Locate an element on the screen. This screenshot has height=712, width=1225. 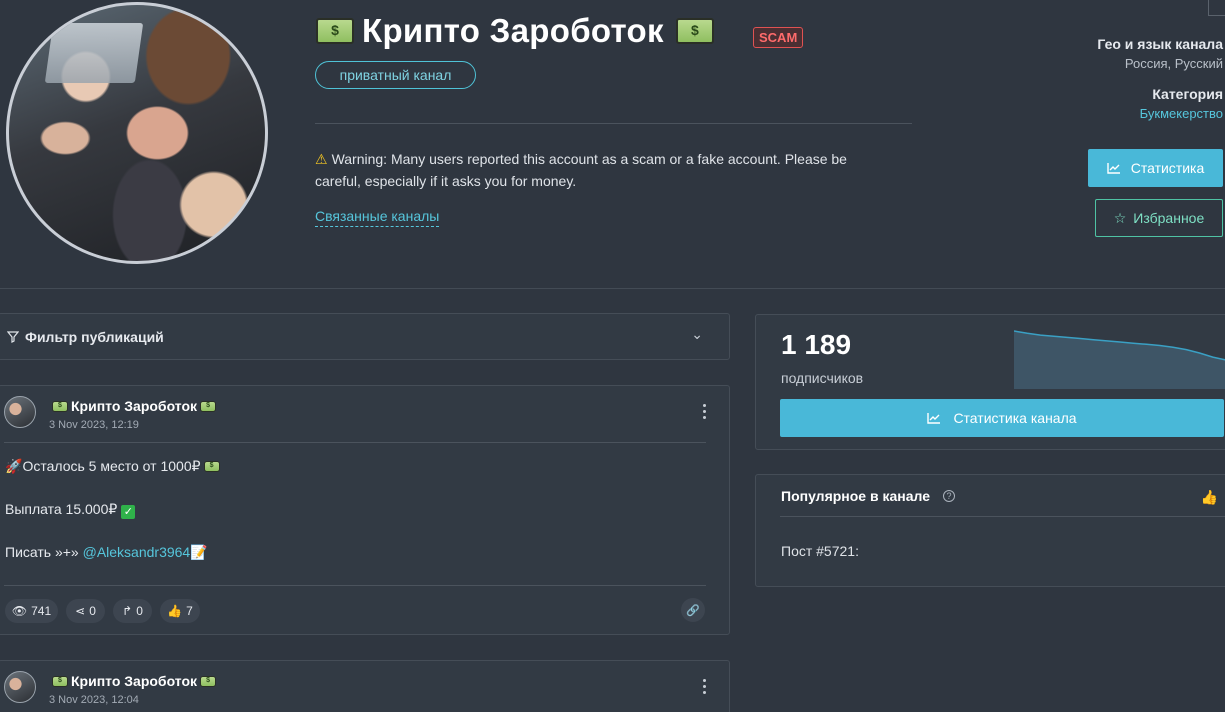
warning-icon: ⚠ is located at coordinates (321, 159).